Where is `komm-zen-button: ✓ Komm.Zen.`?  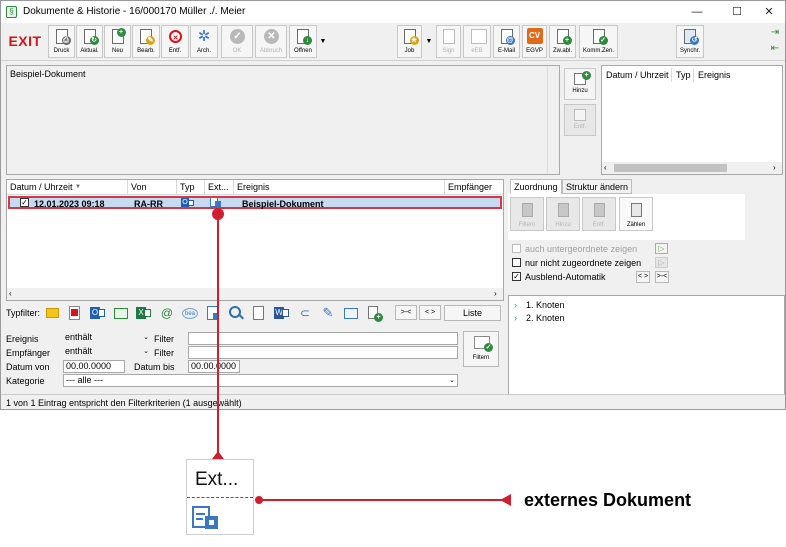 komm-zen-button: ✓ Komm.Zen. is located at coordinates (598, 41).